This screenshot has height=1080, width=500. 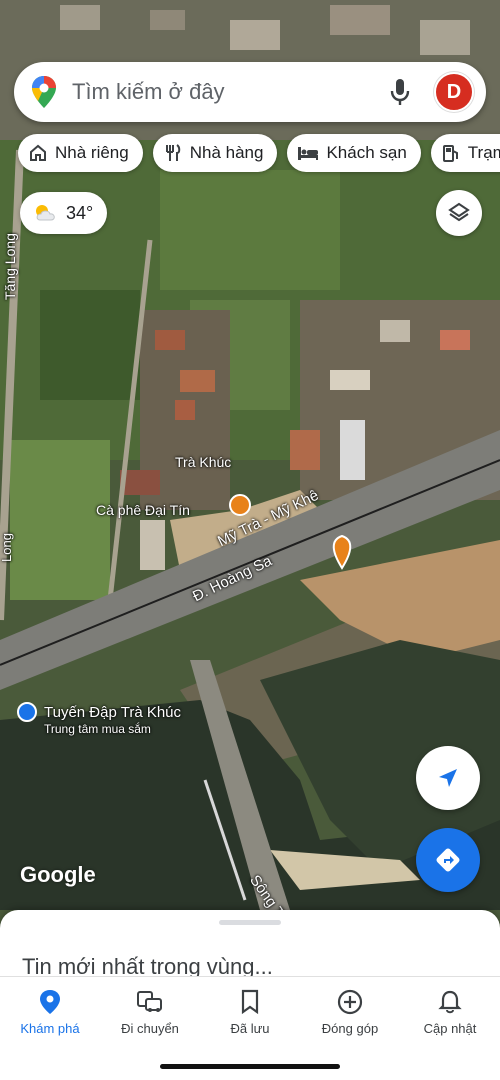 What do you see at coordinates (454, 92) in the screenshot?
I see `account-avatar: D` at bounding box center [454, 92].